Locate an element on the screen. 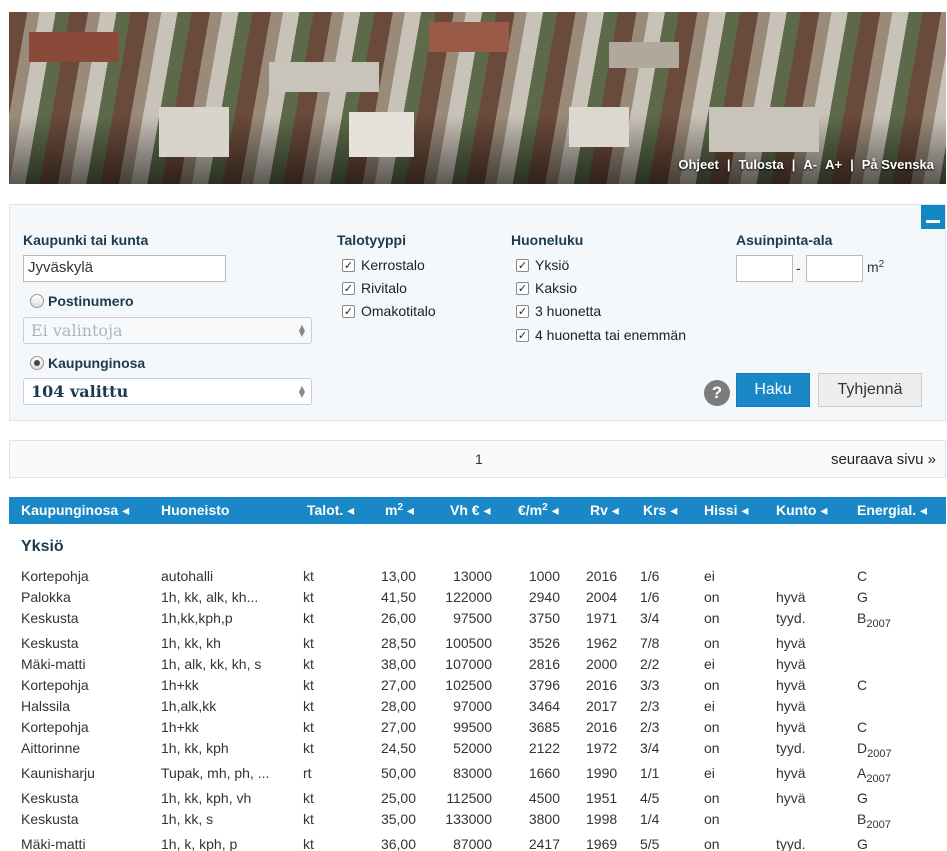 The image size is (947, 851). cell-floor: 3/4 is located at coordinates (650, 618).